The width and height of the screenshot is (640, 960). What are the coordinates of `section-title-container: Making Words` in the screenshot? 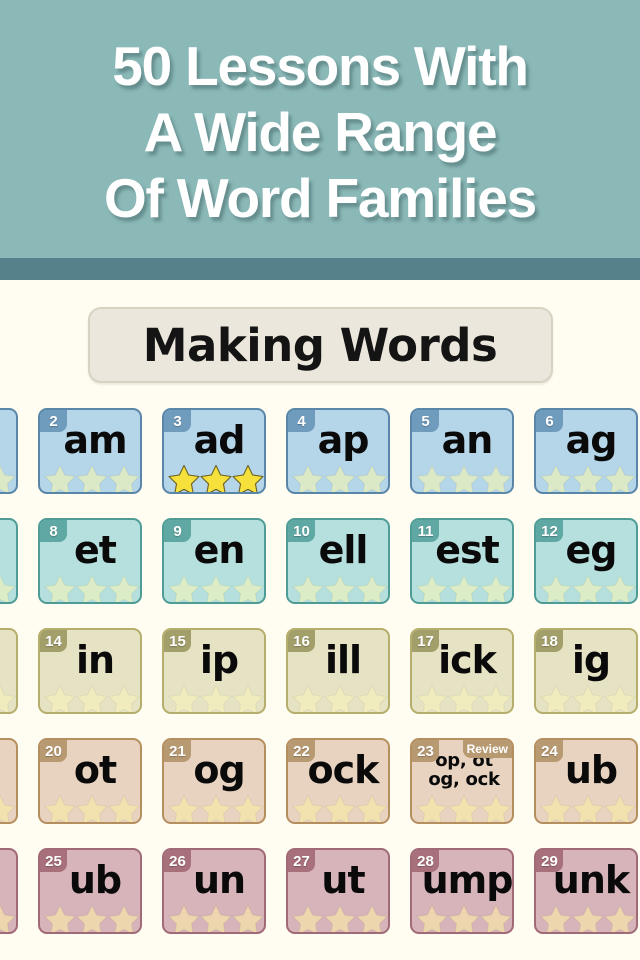 It's located at (320, 331).